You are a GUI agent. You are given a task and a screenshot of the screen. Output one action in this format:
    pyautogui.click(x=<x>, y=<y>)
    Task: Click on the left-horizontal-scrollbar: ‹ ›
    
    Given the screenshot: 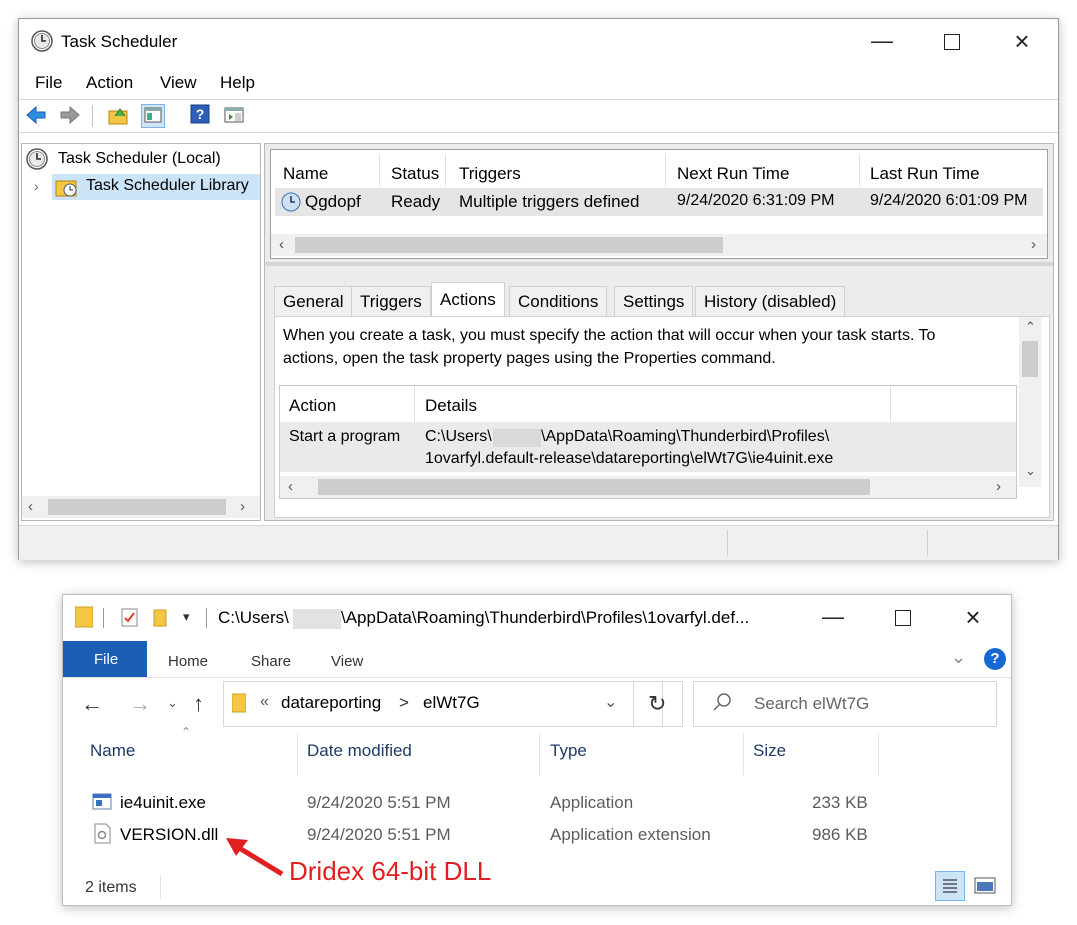 What is the action you would take?
    pyautogui.click(x=141, y=507)
    